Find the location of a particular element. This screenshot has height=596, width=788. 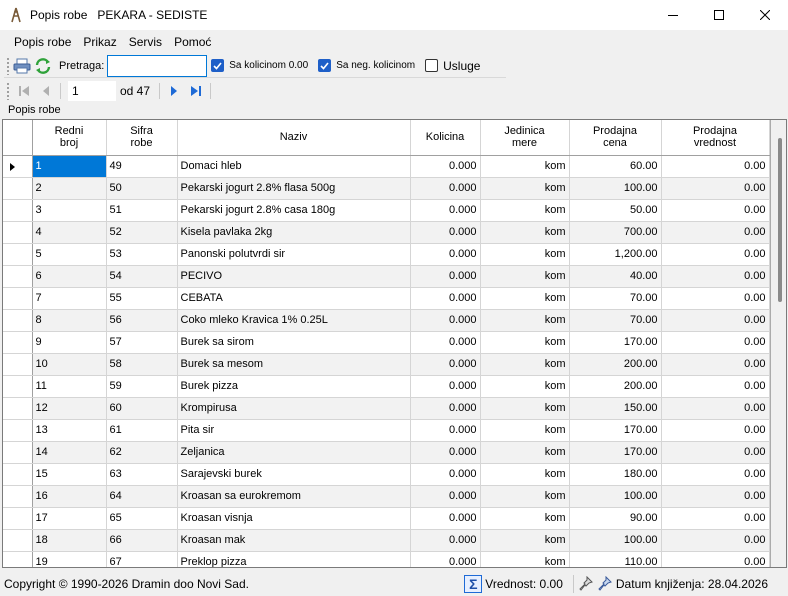

cell-sifra: 62 is located at coordinates (142, 452).